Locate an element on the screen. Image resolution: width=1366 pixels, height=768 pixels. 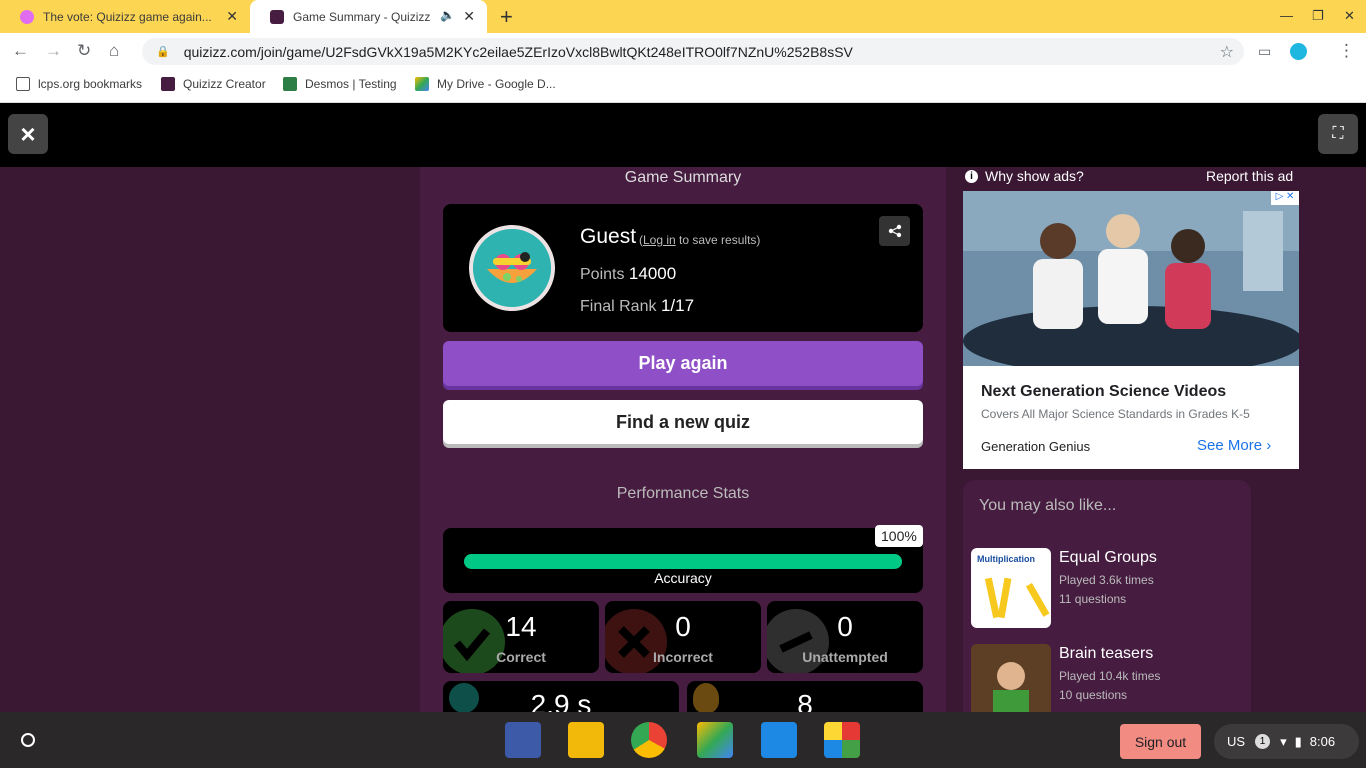
accuracy-bar-fill is located at coordinates (683, 561).